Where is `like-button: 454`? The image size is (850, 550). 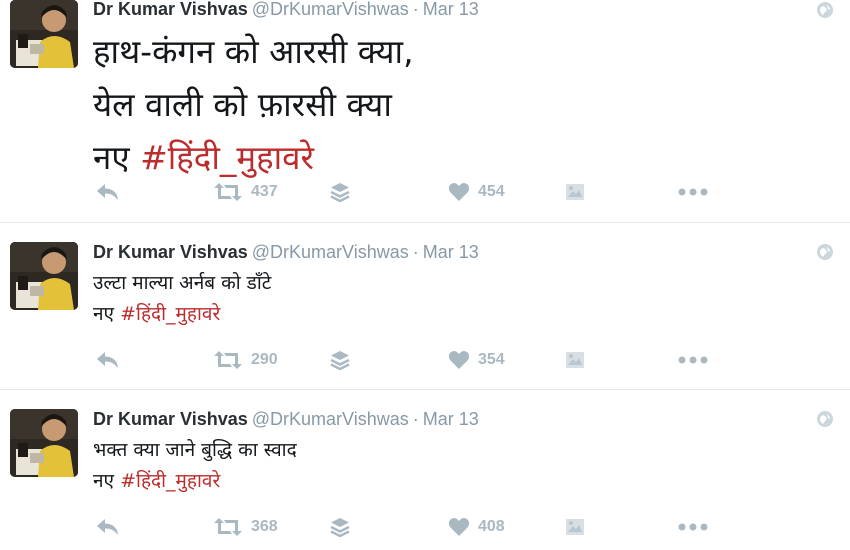 like-button: 454 is located at coordinates (476, 192).